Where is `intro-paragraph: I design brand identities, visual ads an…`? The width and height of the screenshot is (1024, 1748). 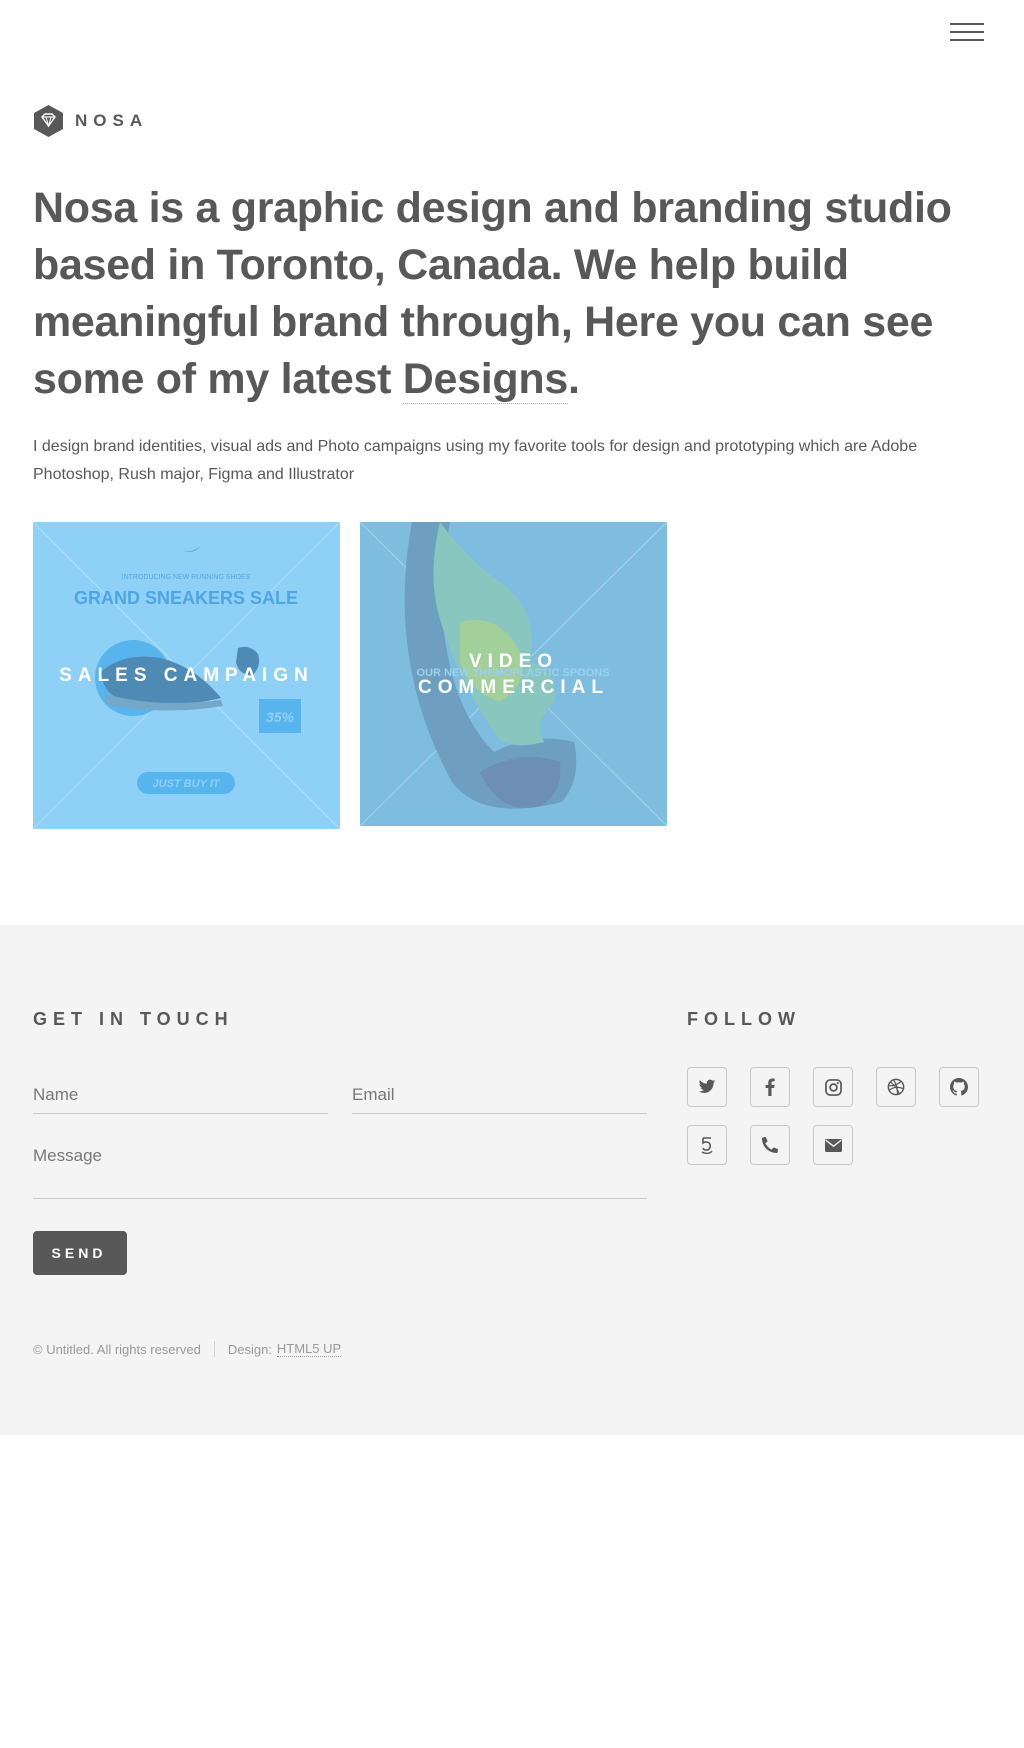 intro-paragraph: I design brand identities, visual ads an… is located at coordinates (475, 460).